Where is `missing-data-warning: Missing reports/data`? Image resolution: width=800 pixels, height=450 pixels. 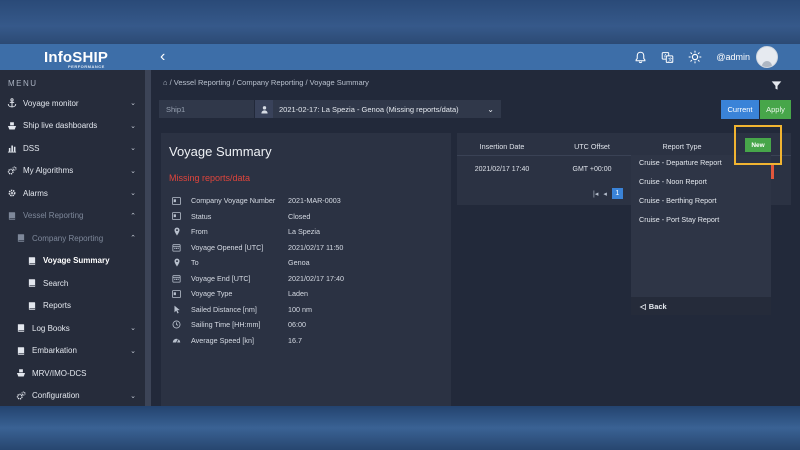
missing-data-warning: Missing reports/data is located at coordinates (210, 178).